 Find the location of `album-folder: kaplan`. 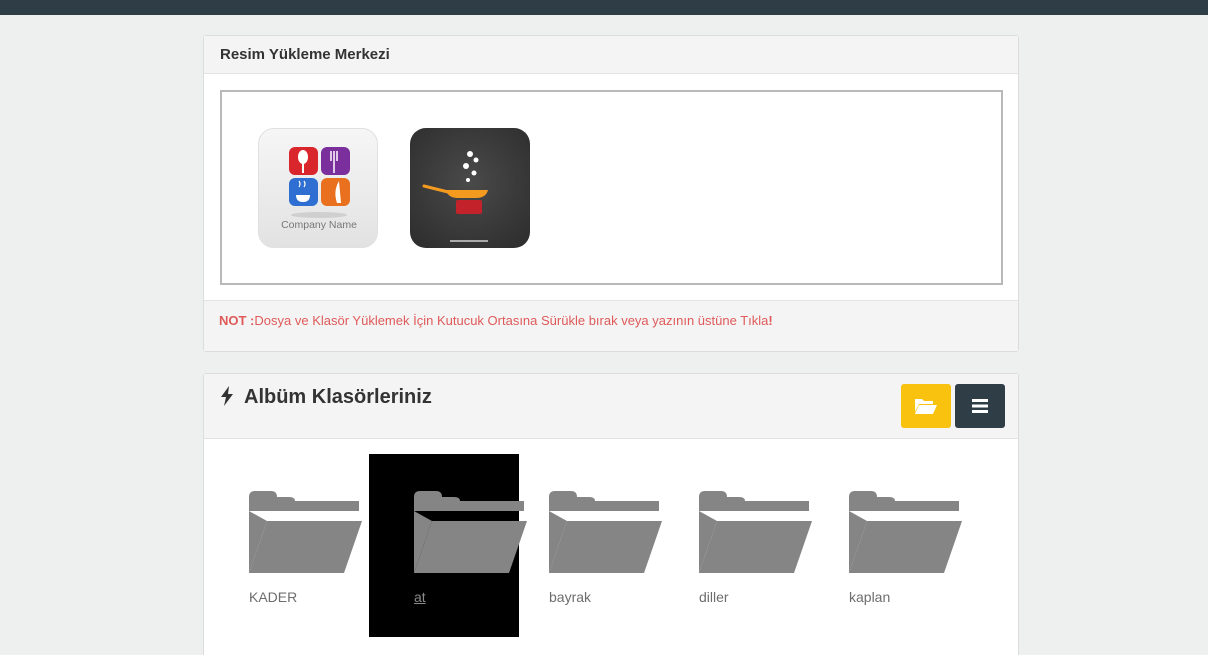

album-folder: kaplan is located at coordinates (883, 545).